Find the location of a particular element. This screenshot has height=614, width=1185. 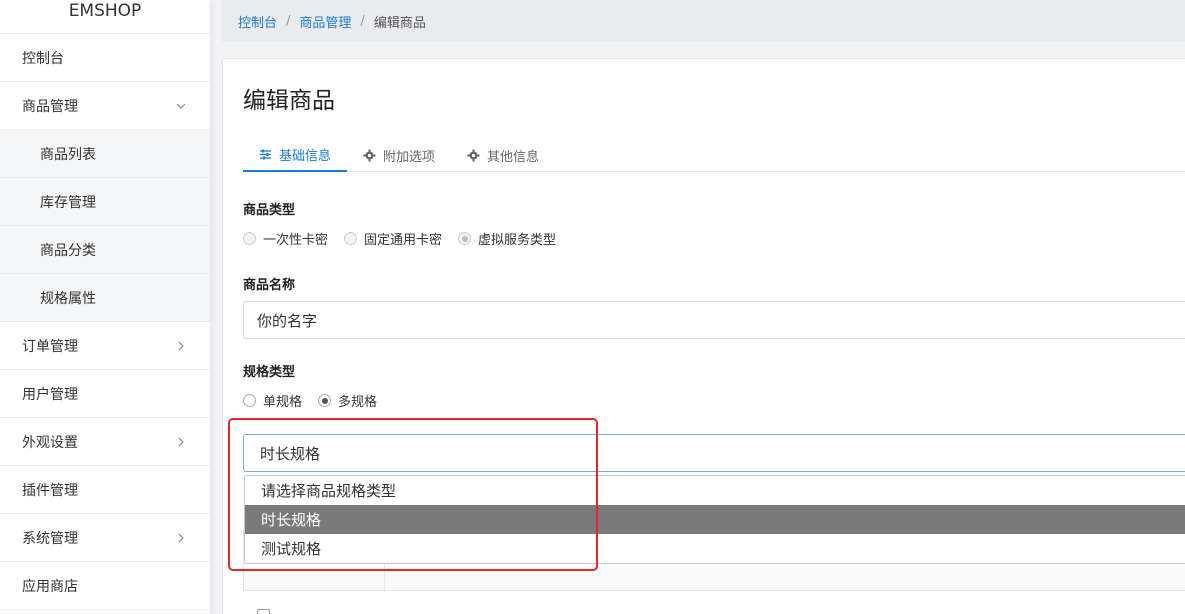

dropdown-option-placeholder: 请选择商品规格类型 is located at coordinates (715, 490).